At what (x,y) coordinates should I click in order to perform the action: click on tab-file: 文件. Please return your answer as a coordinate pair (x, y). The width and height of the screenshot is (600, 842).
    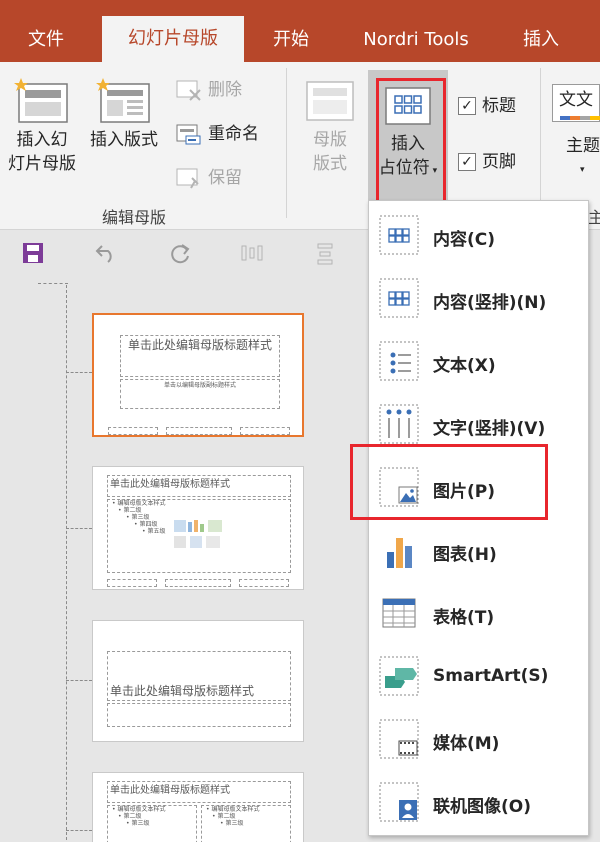
    Looking at the image, I should click on (46, 31).